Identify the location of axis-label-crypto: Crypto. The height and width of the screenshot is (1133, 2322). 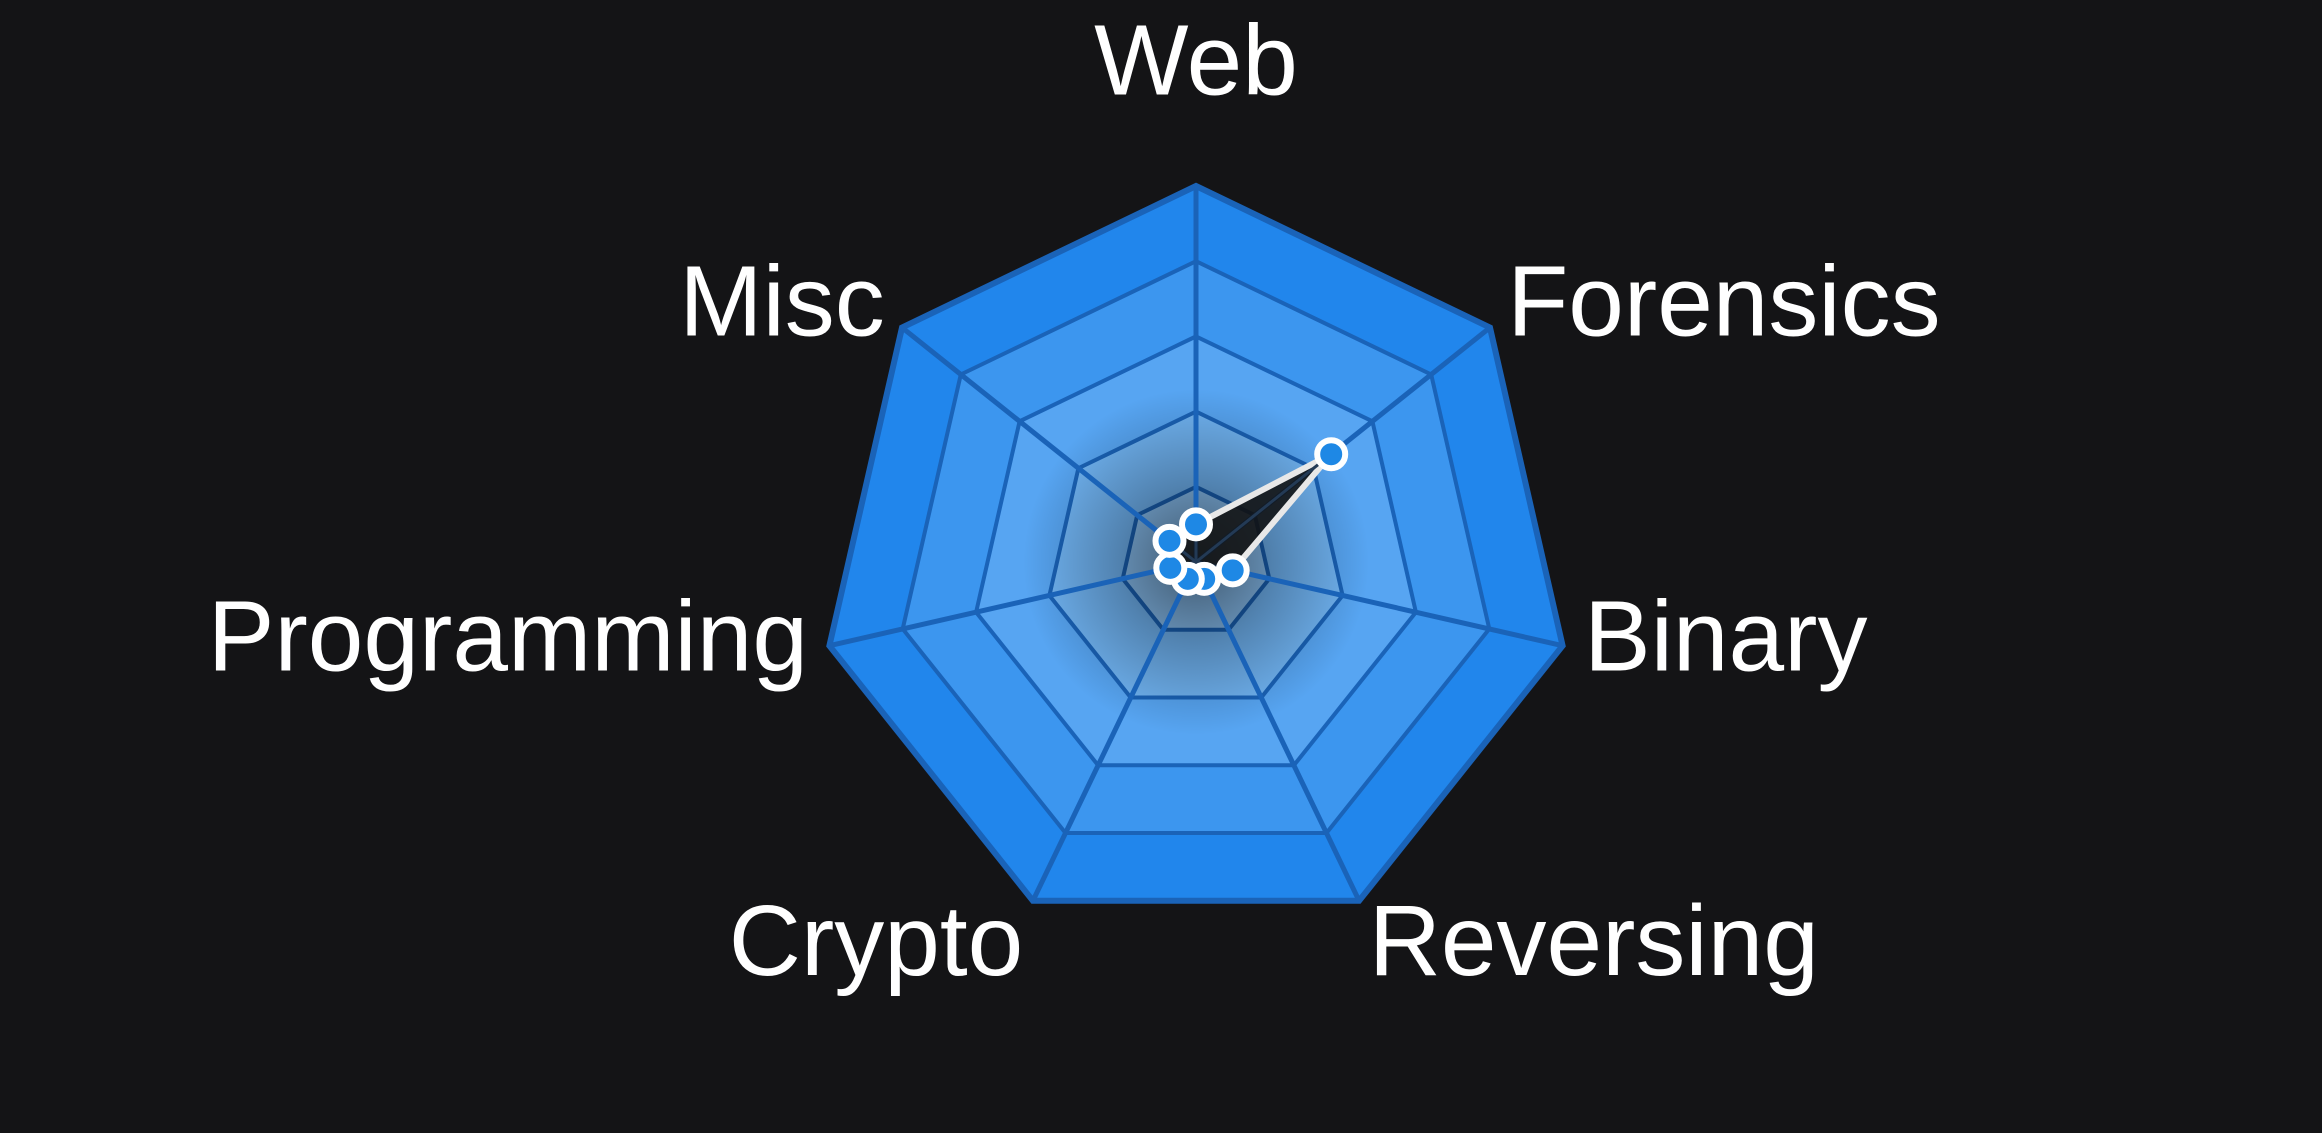
(876, 941).